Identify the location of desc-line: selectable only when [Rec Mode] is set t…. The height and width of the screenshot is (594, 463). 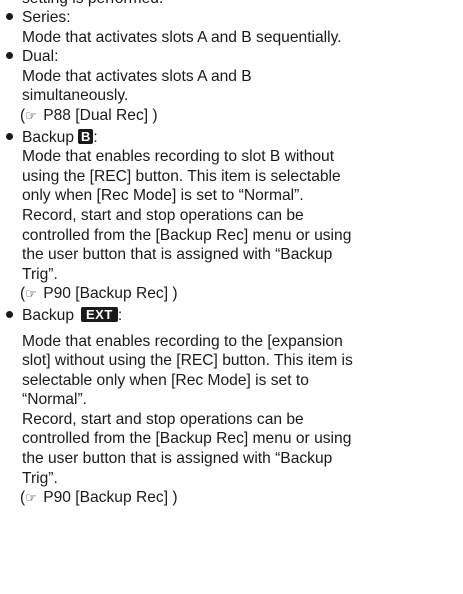
(165, 380).